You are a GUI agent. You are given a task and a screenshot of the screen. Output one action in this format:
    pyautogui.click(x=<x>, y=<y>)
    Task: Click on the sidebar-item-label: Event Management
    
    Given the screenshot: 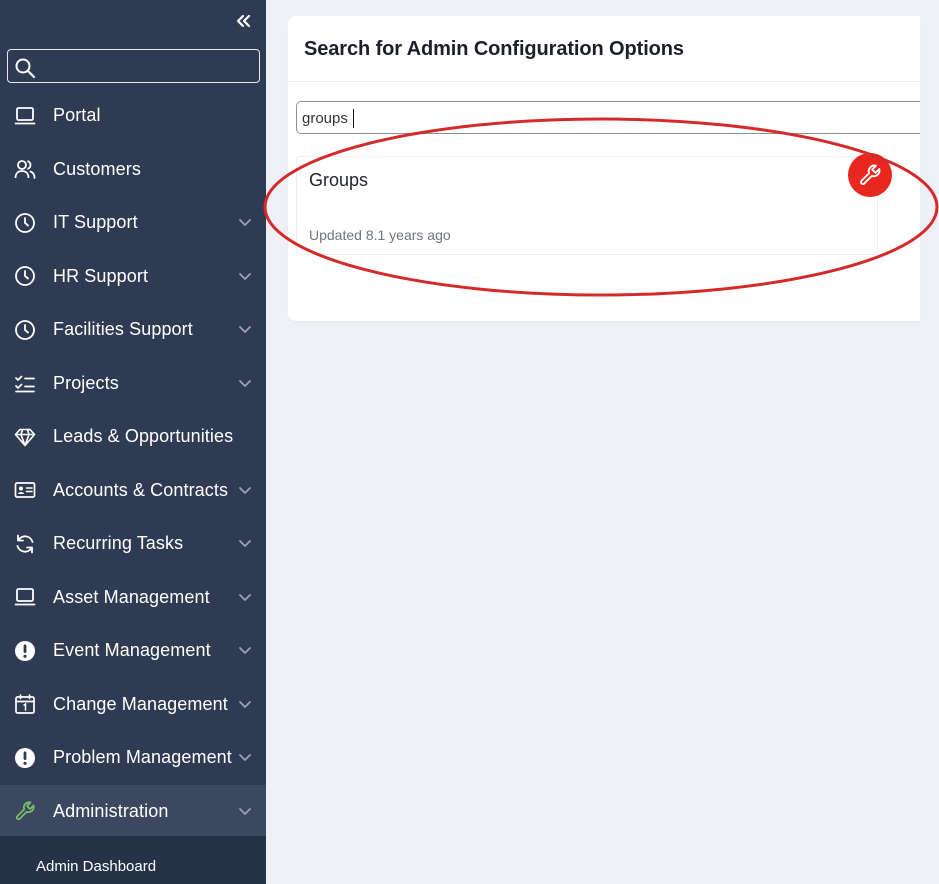 What is the action you would take?
    pyautogui.click(x=132, y=650)
    